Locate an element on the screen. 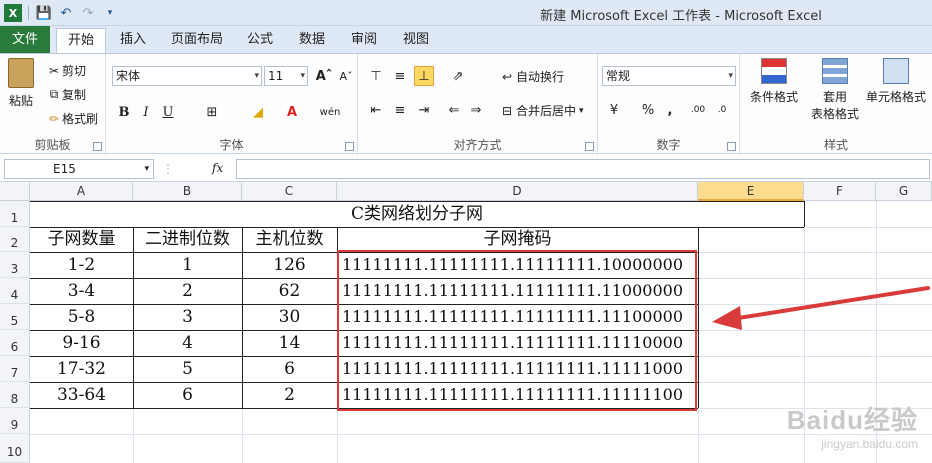 The width and height of the screenshot is (932, 463). tab-data: 数据 is located at coordinates (312, 40).